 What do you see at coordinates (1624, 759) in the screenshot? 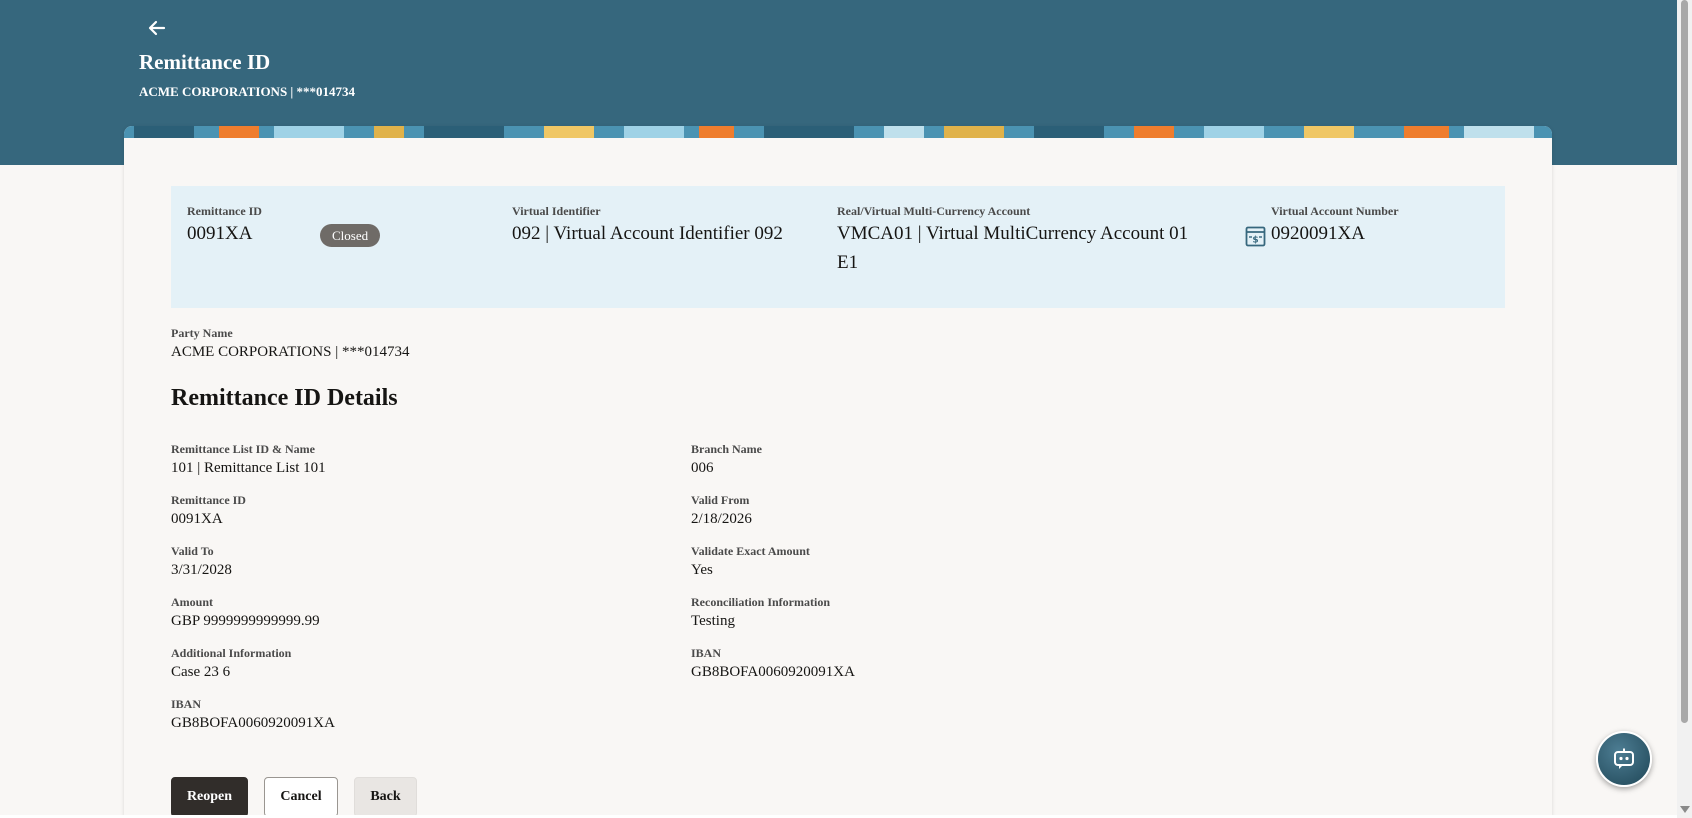
I see `assistant-button` at bounding box center [1624, 759].